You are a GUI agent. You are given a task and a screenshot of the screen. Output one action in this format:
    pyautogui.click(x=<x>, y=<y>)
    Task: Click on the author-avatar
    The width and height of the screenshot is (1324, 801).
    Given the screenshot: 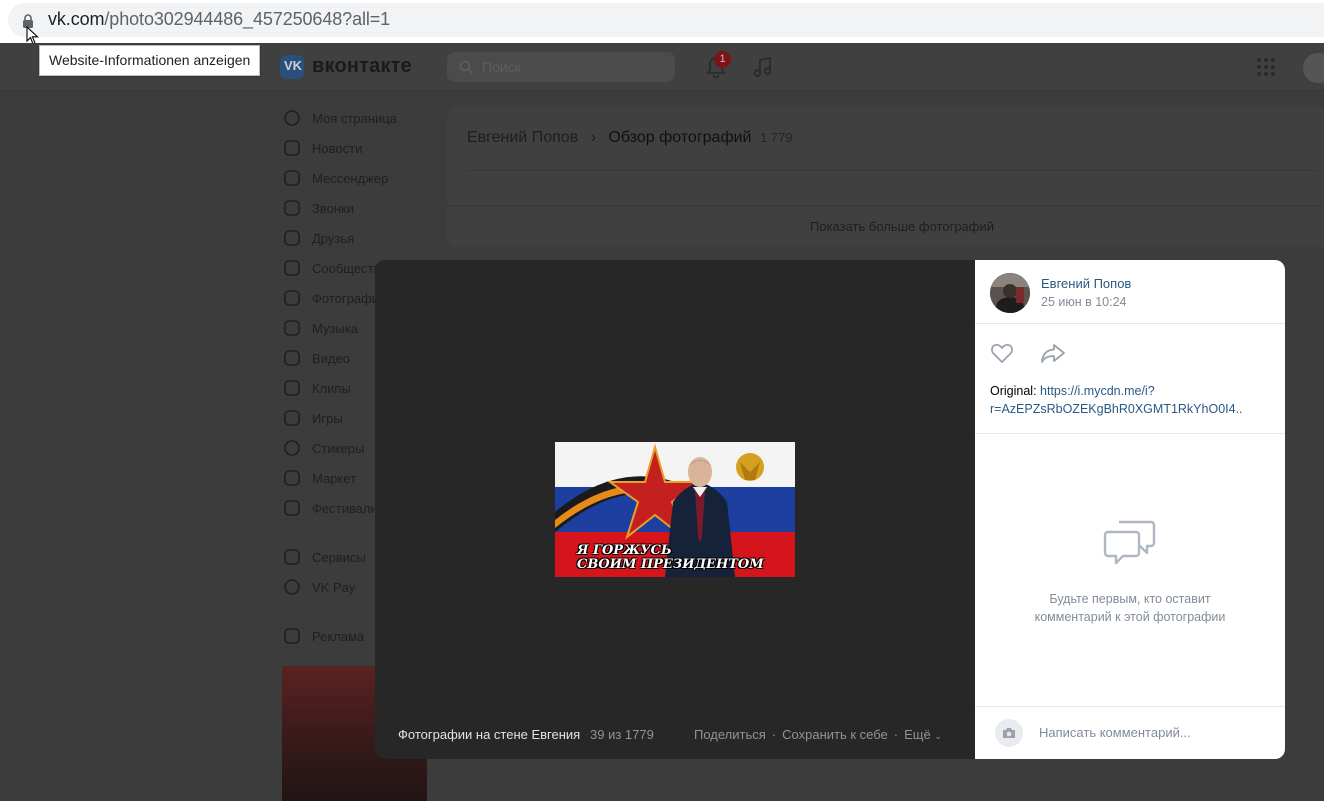 What is the action you would take?
    pyautogui.click(x=1010, y=293)
    